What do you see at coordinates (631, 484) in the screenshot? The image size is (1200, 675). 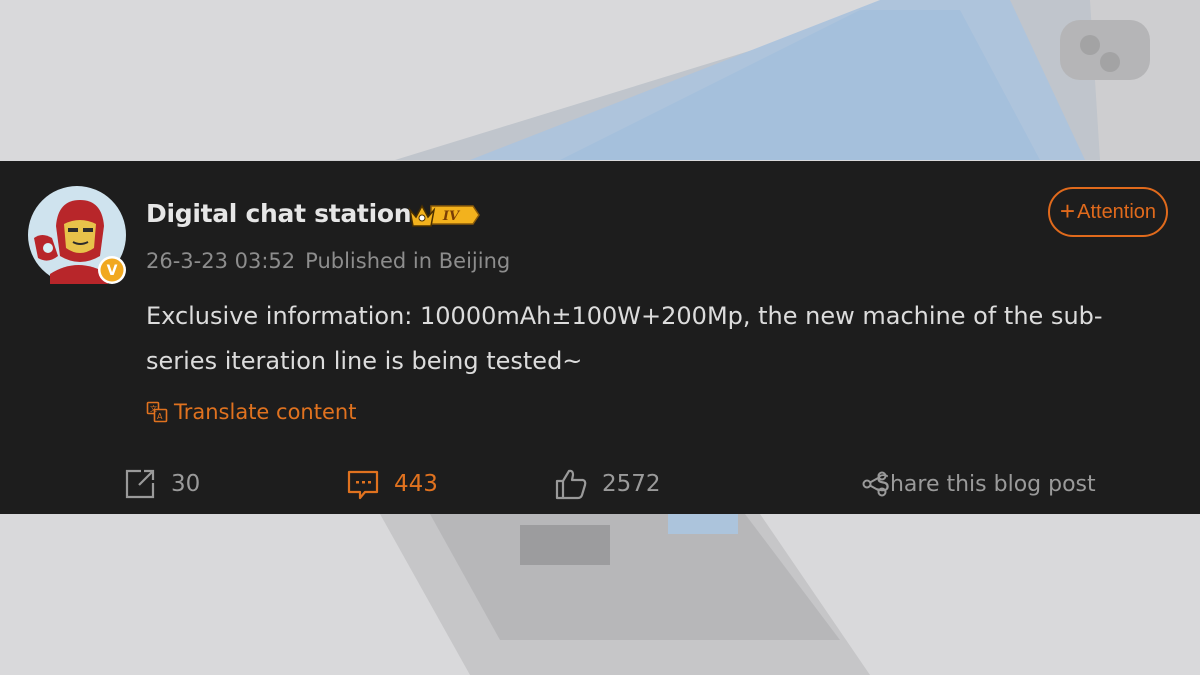 I see `like-count: 2572` at bounding box center [631, 484].